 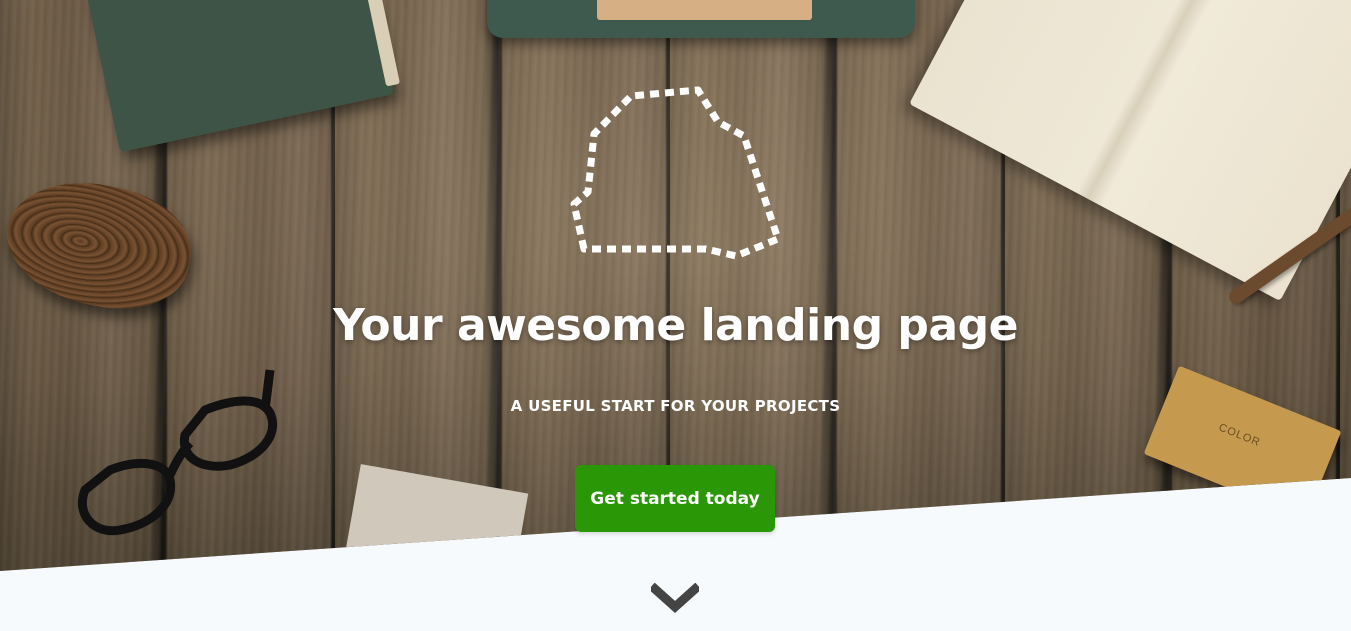 What do you see at coordinates (675, 406) in the screenshot?
I see `hero-subtitle: A USEFUL START FOR YOUR PROJECTS` at bounding box center [675, 406].